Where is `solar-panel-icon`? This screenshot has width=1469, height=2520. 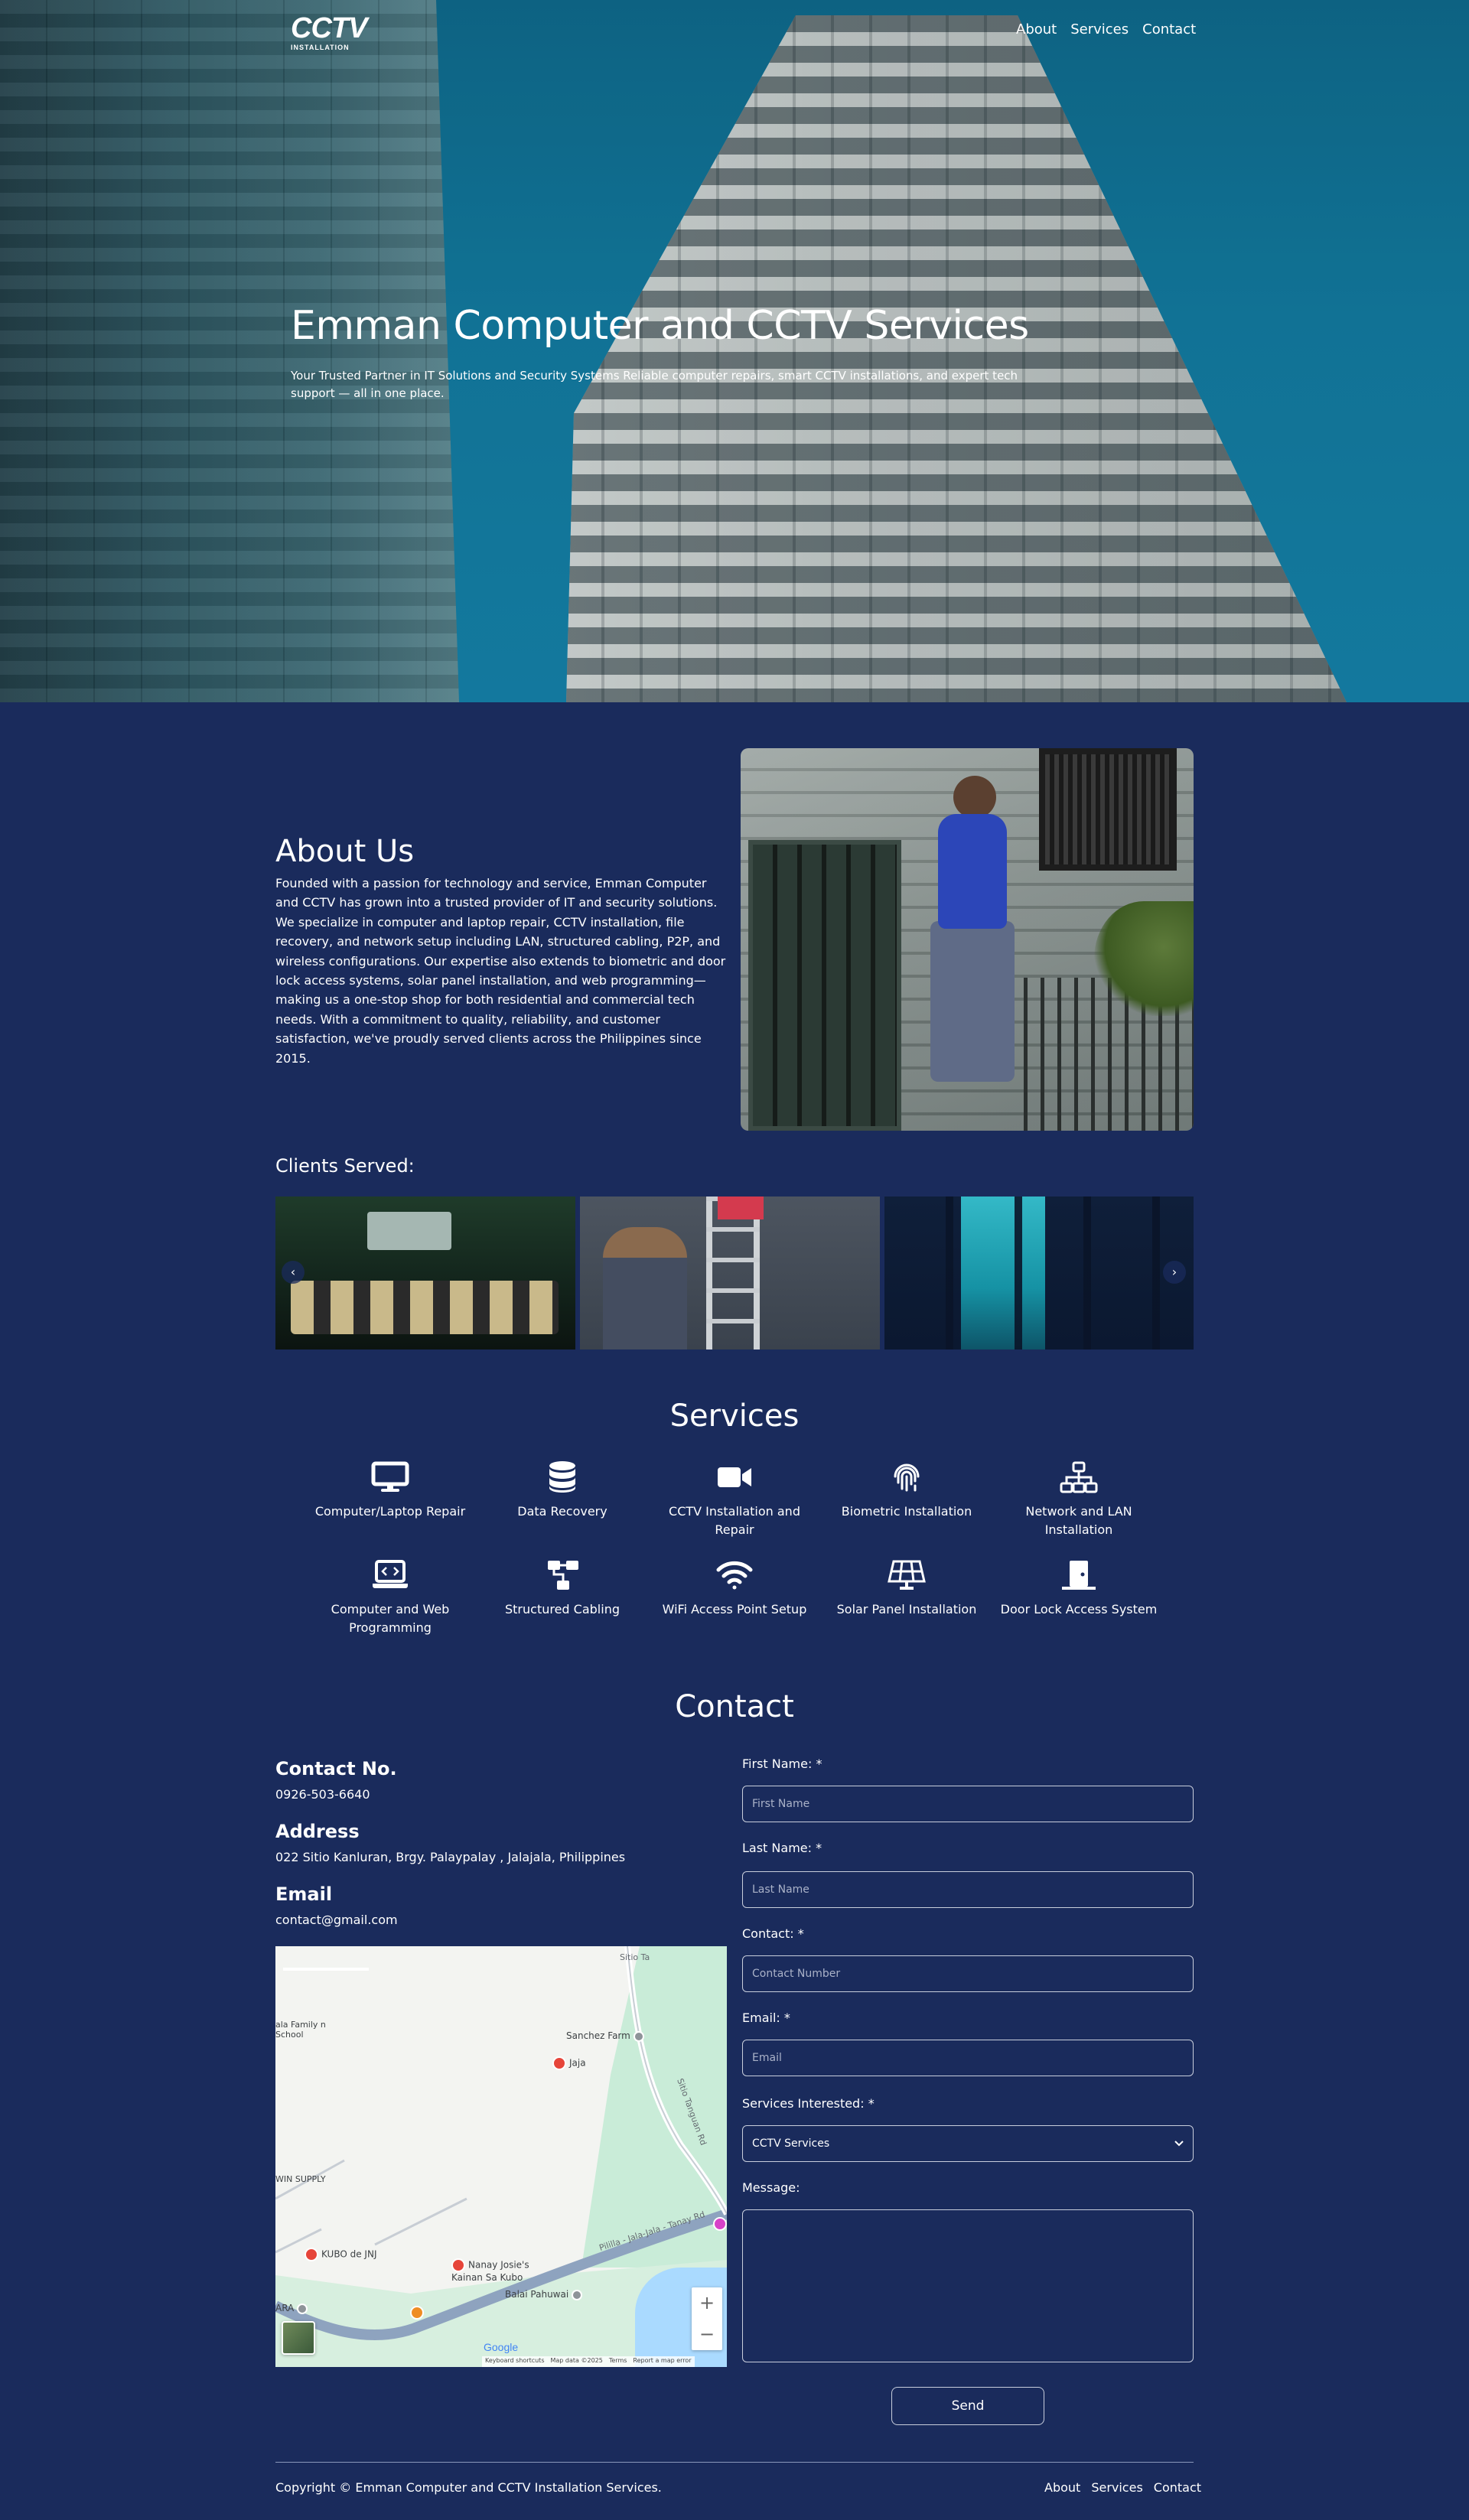 solar-panel-icon is located at coordinates (907, 1575).